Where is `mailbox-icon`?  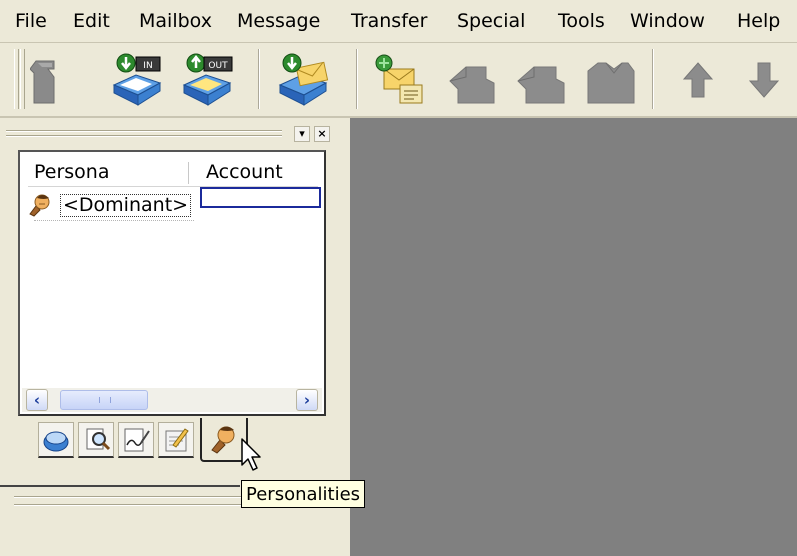 mailbox-icon is located at coordinates (42, 82).